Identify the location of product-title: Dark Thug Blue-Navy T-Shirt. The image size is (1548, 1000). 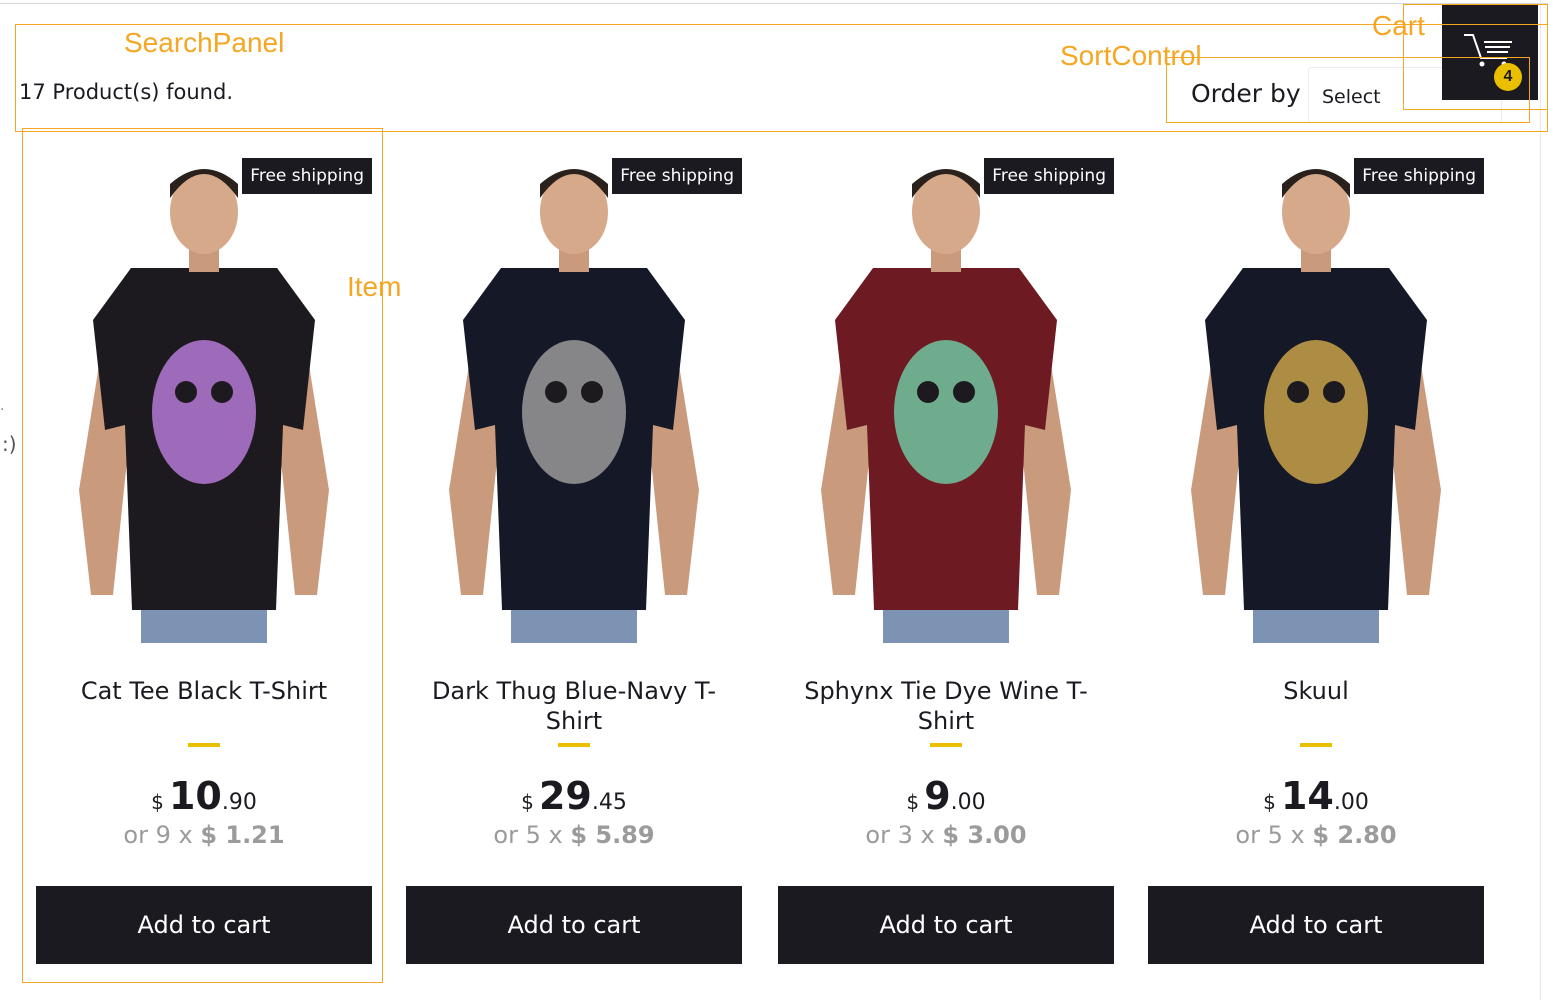
(574, 706).